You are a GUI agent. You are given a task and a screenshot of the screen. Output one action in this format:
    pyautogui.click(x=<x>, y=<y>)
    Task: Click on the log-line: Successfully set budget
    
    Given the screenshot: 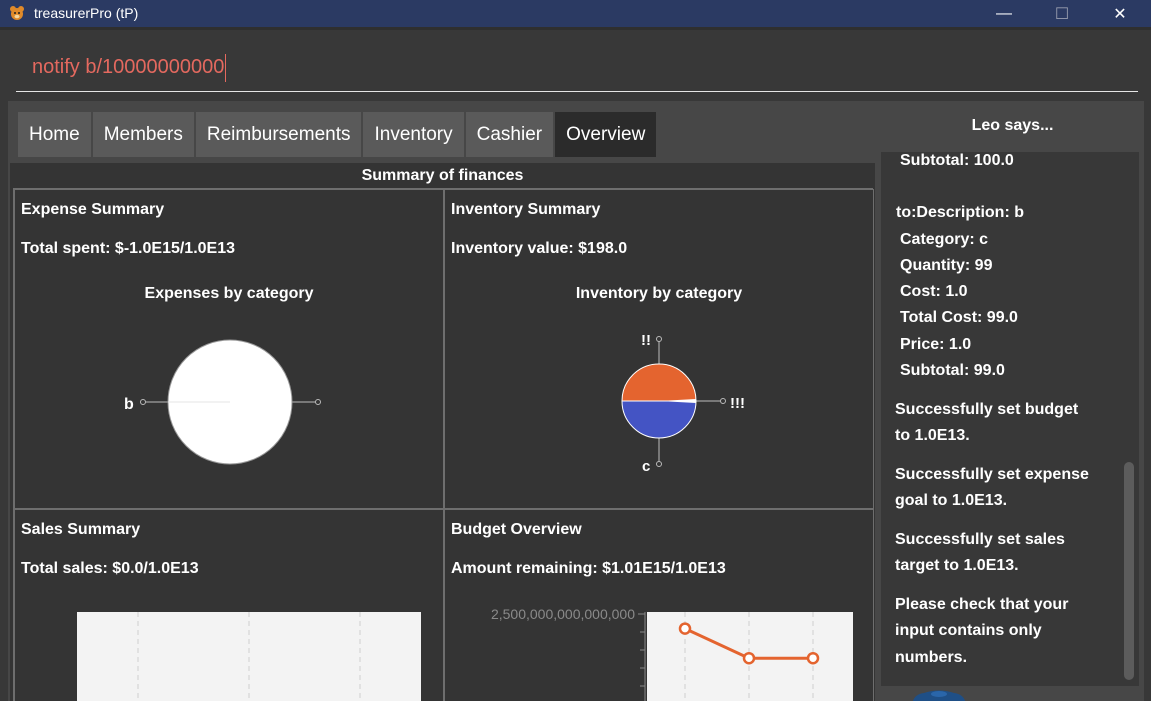 What is the action you would take?
    pyautogui.click(x=987, y=409)
    